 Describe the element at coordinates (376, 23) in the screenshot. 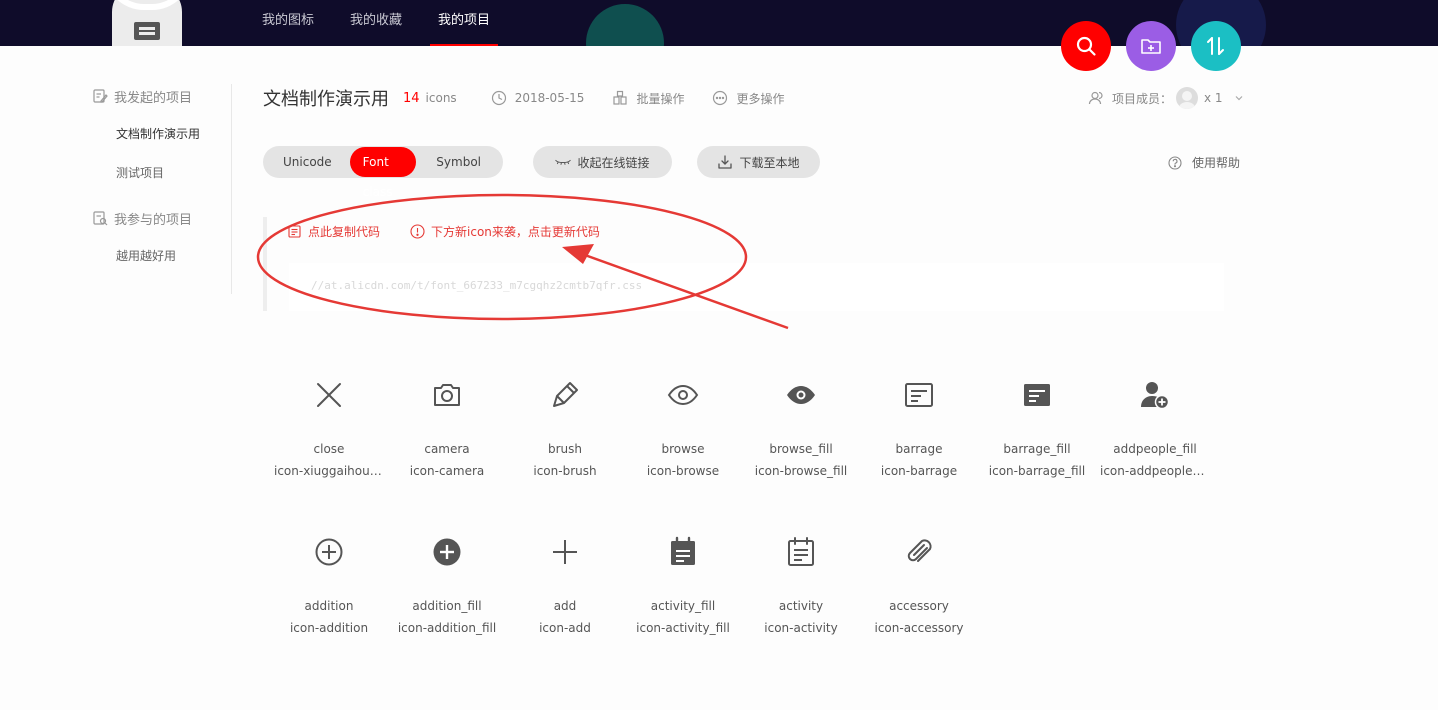

I see `nav-item-my-favorites: 我的收藏` at that location.